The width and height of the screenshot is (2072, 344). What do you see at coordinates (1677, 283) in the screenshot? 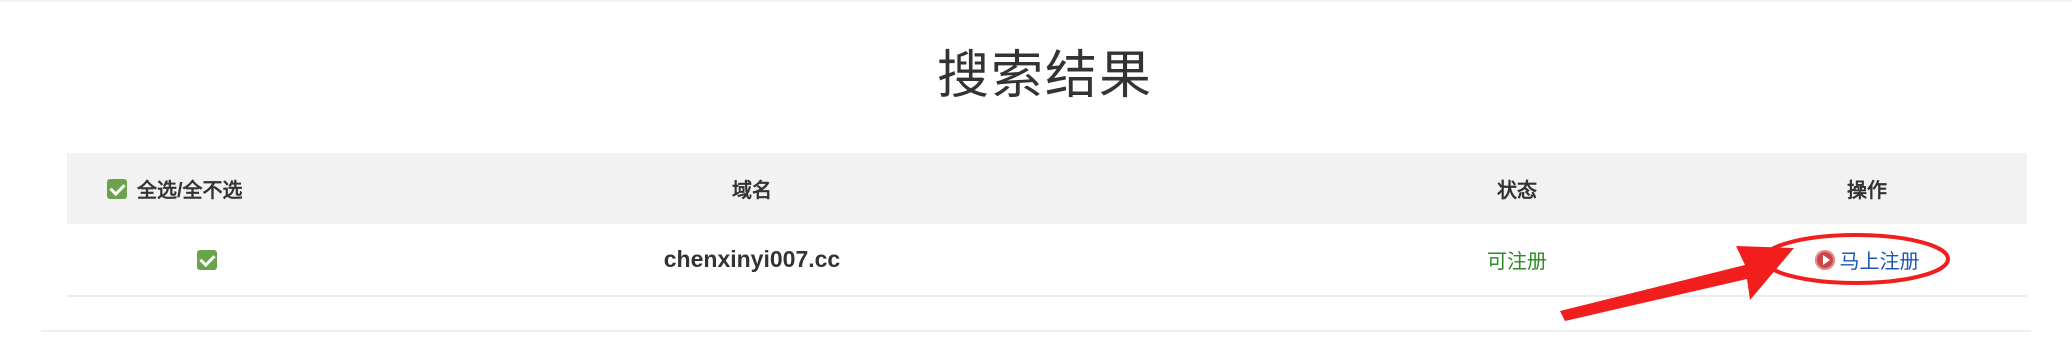
I see `arrow-shape` at bounding box center [1677, 283].